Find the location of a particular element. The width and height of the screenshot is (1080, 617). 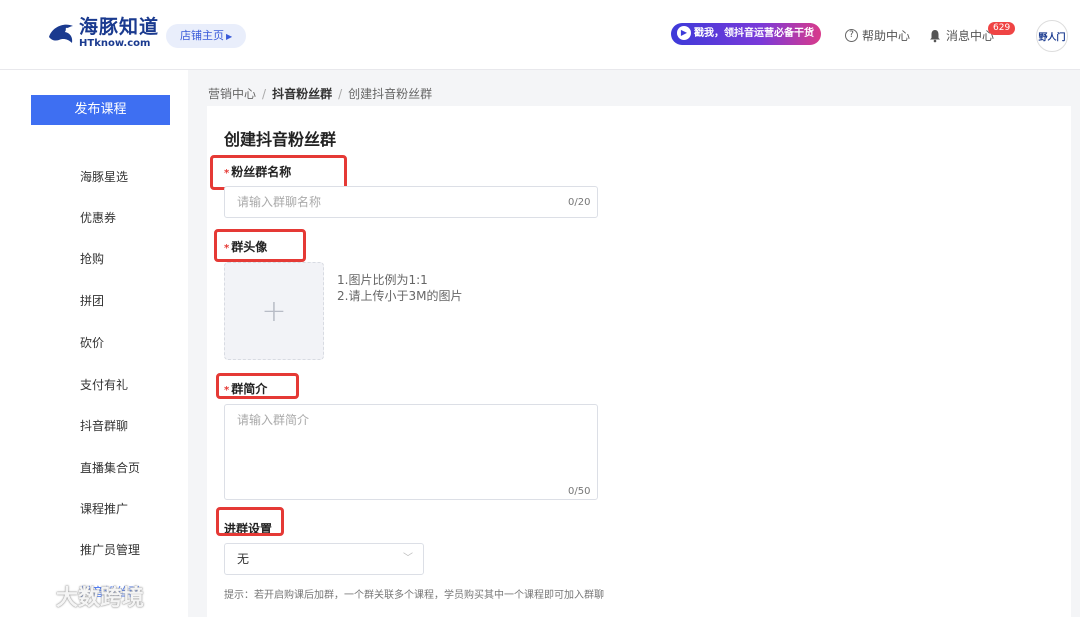

chevron-down-icon: ﹀ is located at coordinates (408, 558).